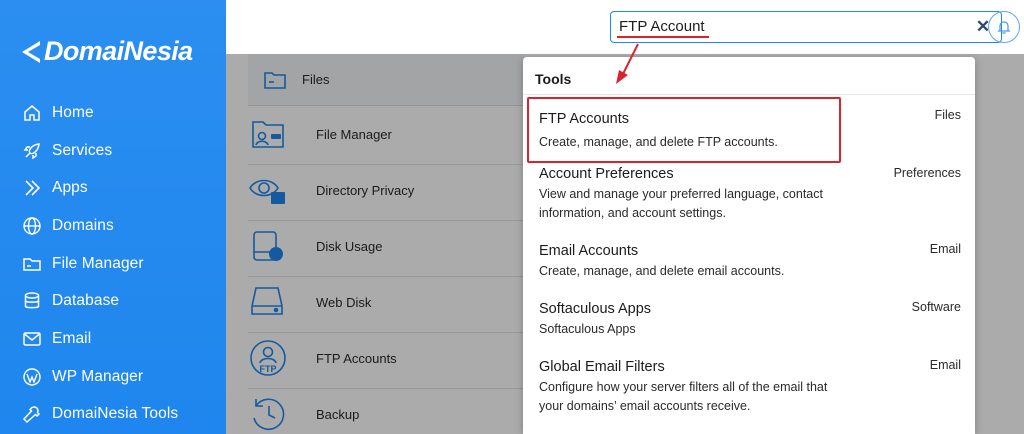 The height and width of the screenshot is (434, 1024). What do you see at coordinates (749, 76) in the screenshot?
I see `results-header: Tools` at bounding box center [749, 76].